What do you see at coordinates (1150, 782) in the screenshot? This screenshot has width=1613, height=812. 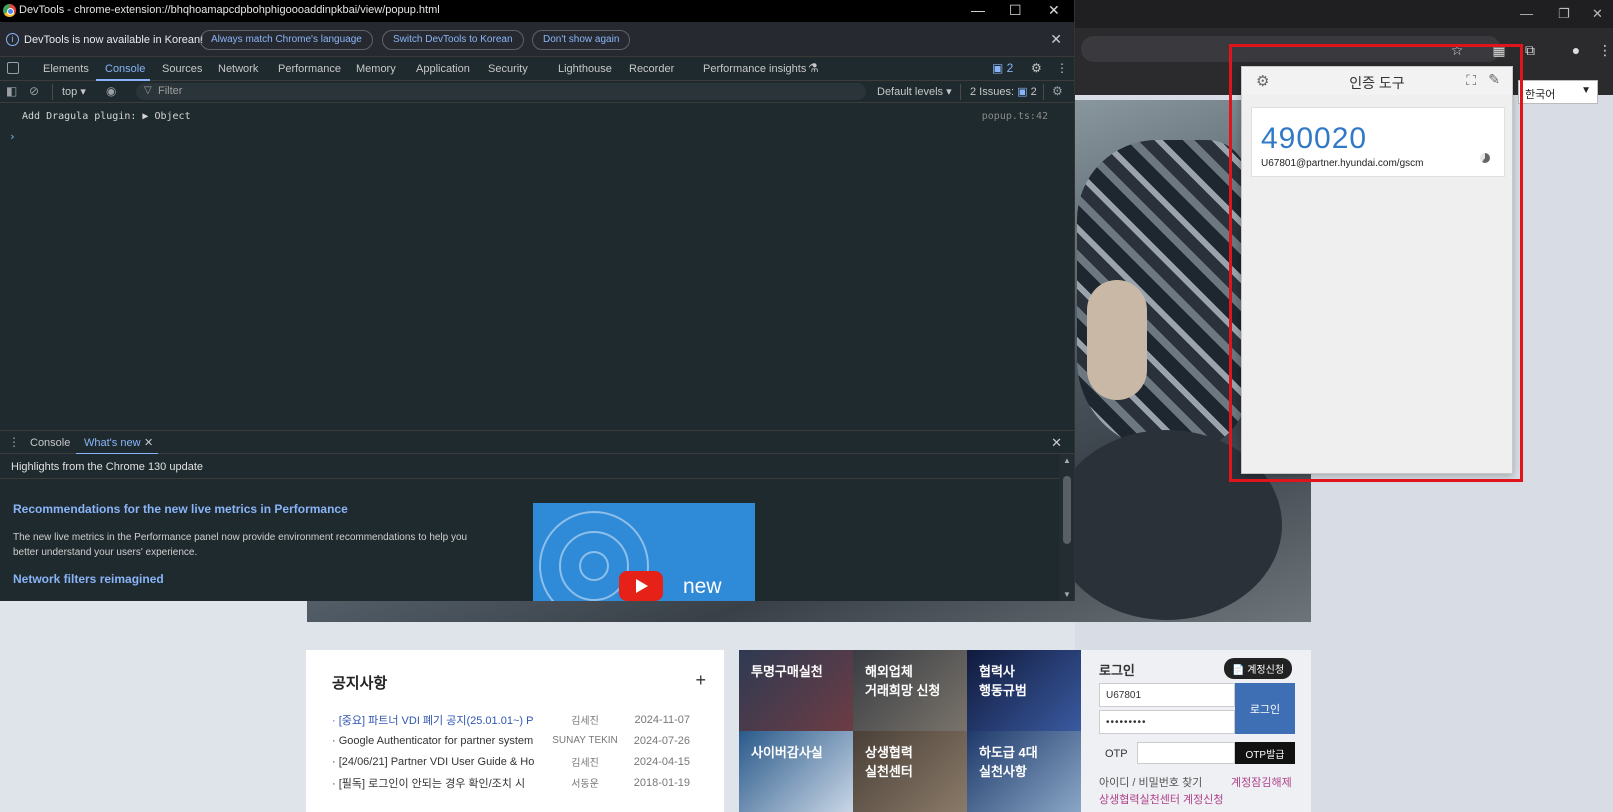 I see `find-id-password-link: 아이디 / 비밀번호 찾기` at bounding box center [1150, 782].